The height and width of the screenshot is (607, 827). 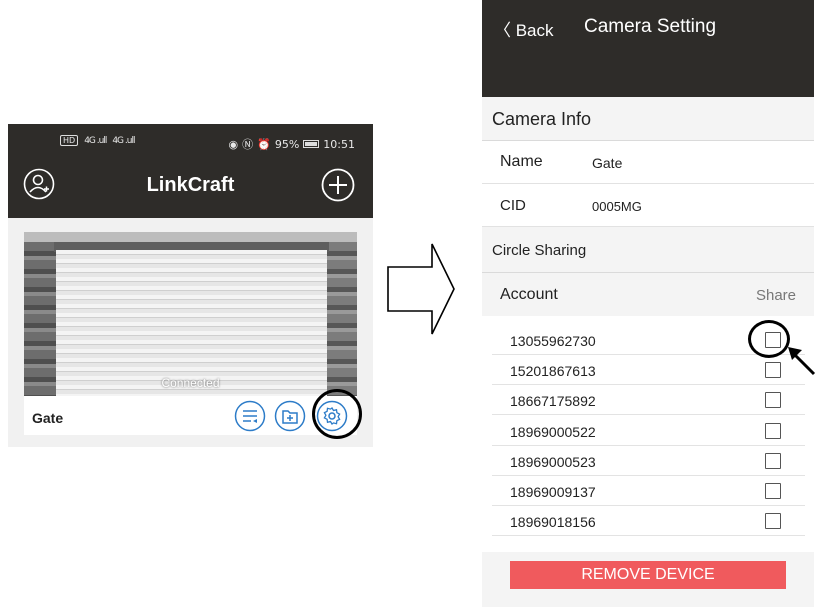 What do you see at coordinates (553, 462) in the screenshot?
I see `account-number: 18969000523` at bounding box center [553, 462].